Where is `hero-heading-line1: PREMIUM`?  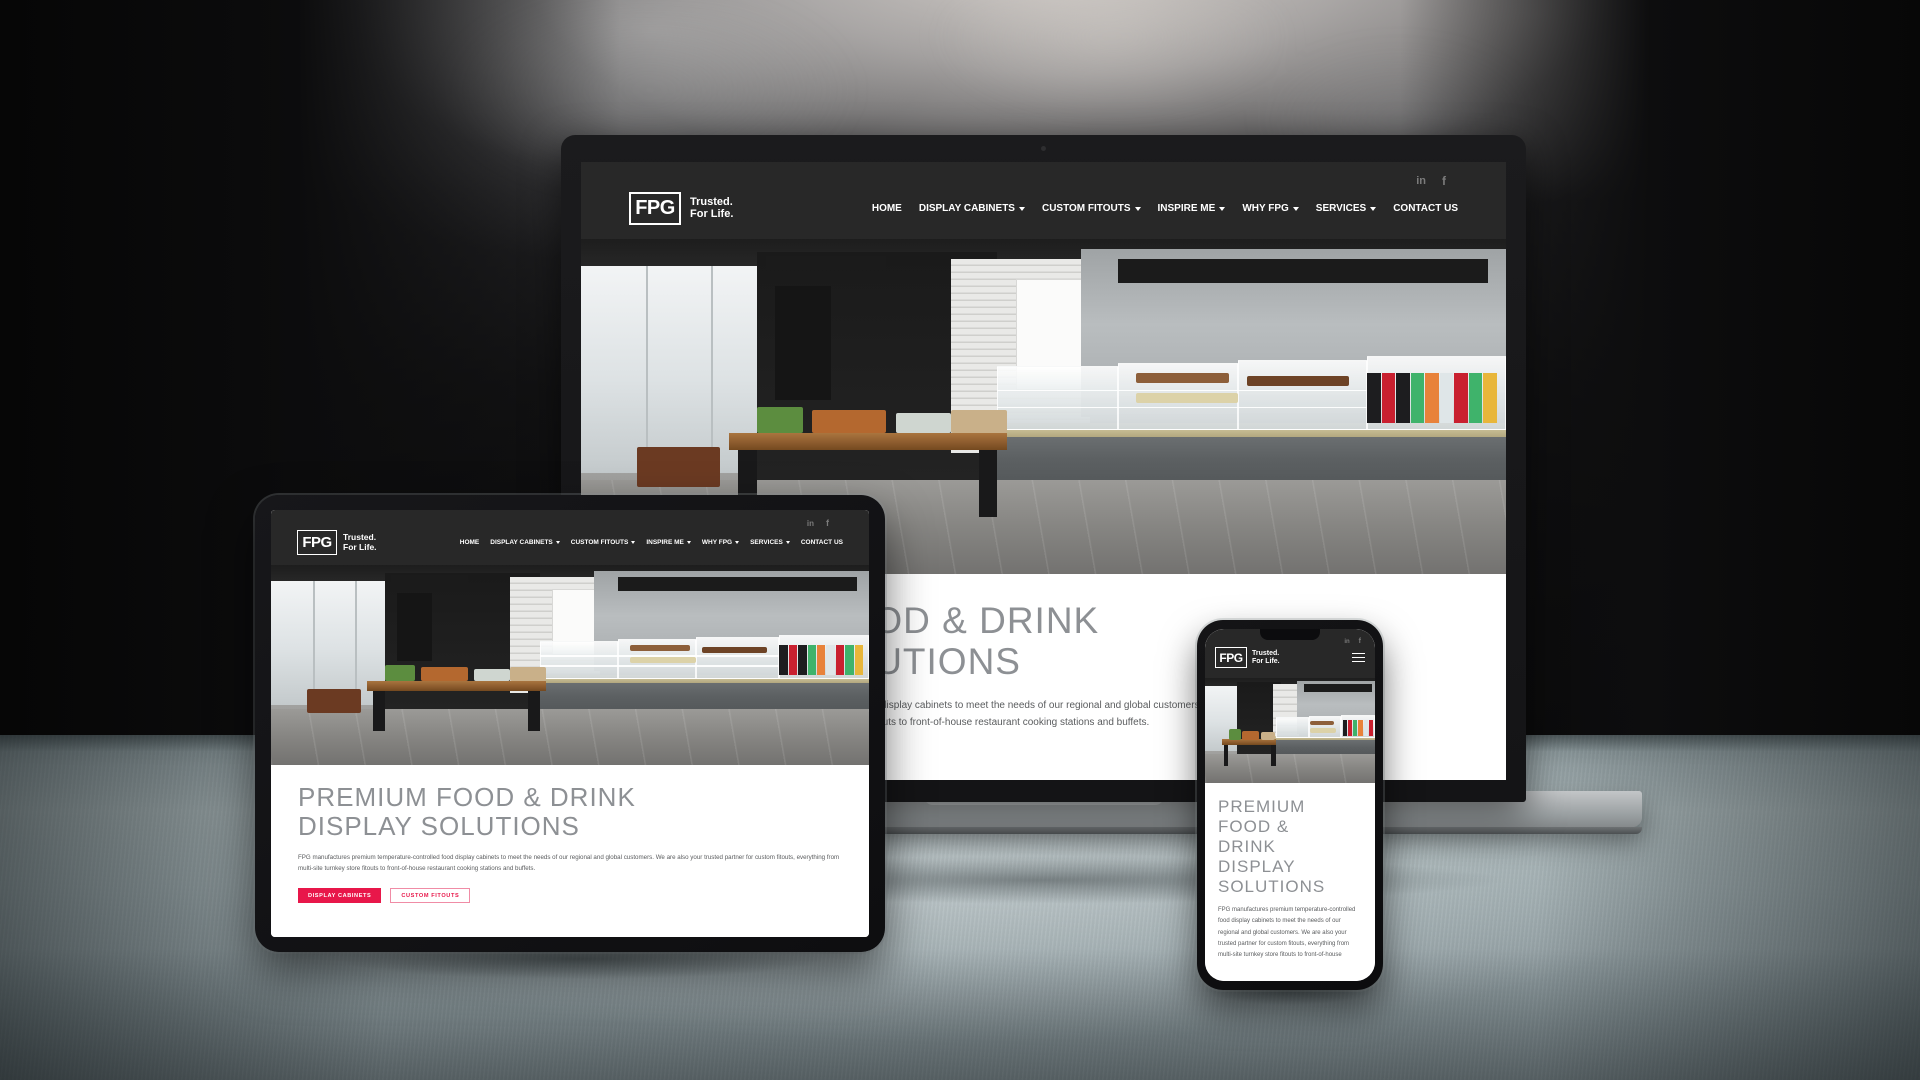
hero-heading-line1: PREMIUM is located at coordinates (1262, 806).